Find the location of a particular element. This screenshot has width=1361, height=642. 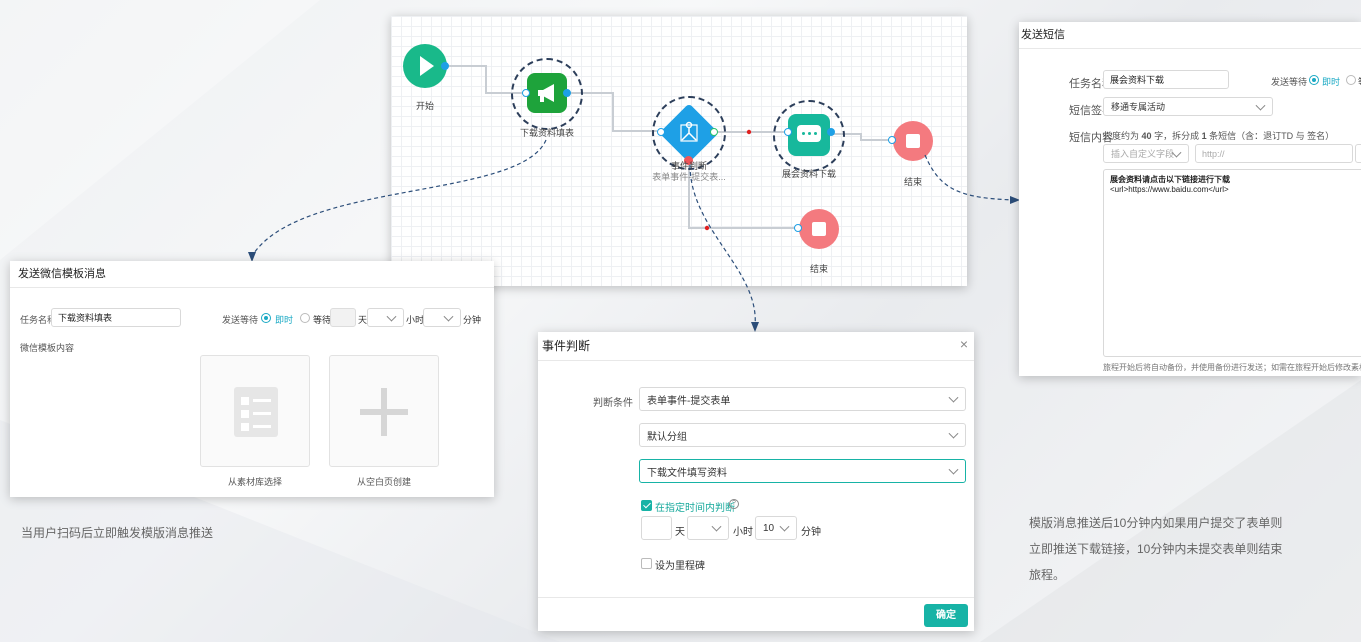

event-day-label: 天 is located at coordinates (680, 532).